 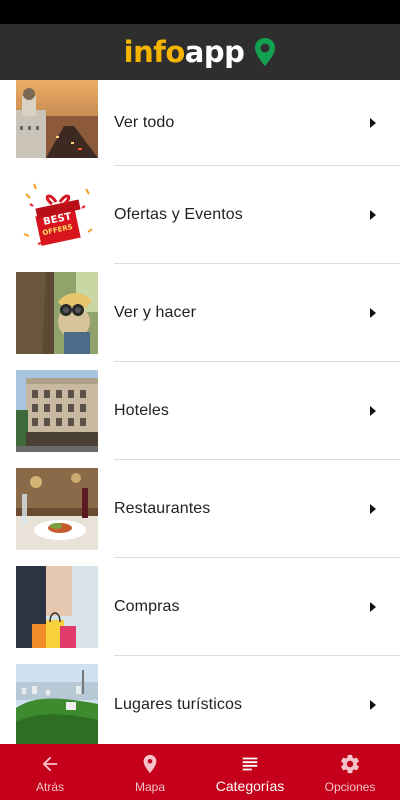 I want to click on category-label: Lugares turísticos, so click(x=178, y=704).